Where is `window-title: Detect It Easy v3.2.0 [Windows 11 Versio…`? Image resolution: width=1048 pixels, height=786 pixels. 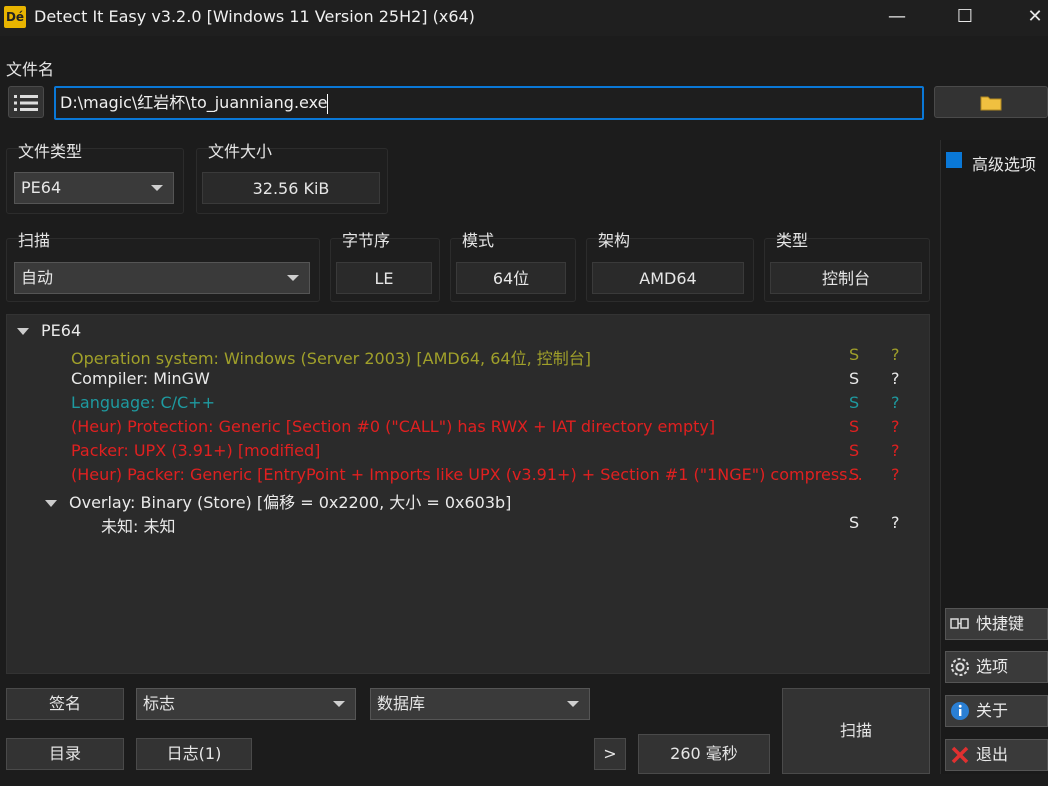 window-title: Detect It Easy v3.2.0 [Windows 11 Versio… is located at coordinates (254, 16).